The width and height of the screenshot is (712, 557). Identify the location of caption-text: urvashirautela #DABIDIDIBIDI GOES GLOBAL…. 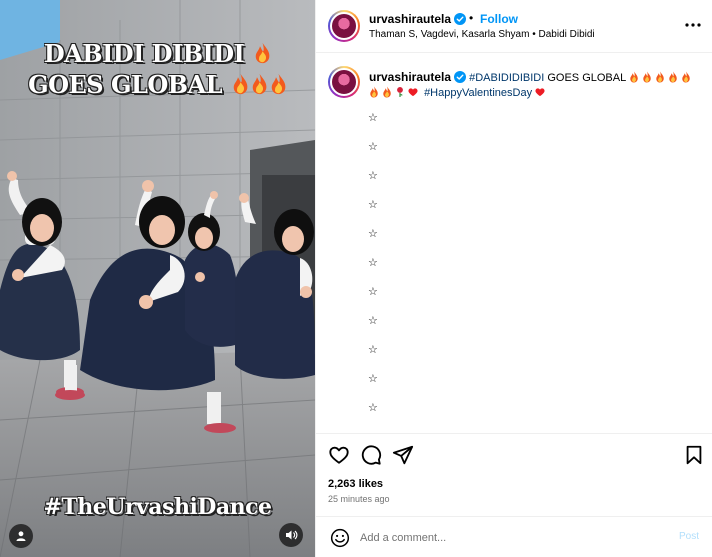
(534, 85).